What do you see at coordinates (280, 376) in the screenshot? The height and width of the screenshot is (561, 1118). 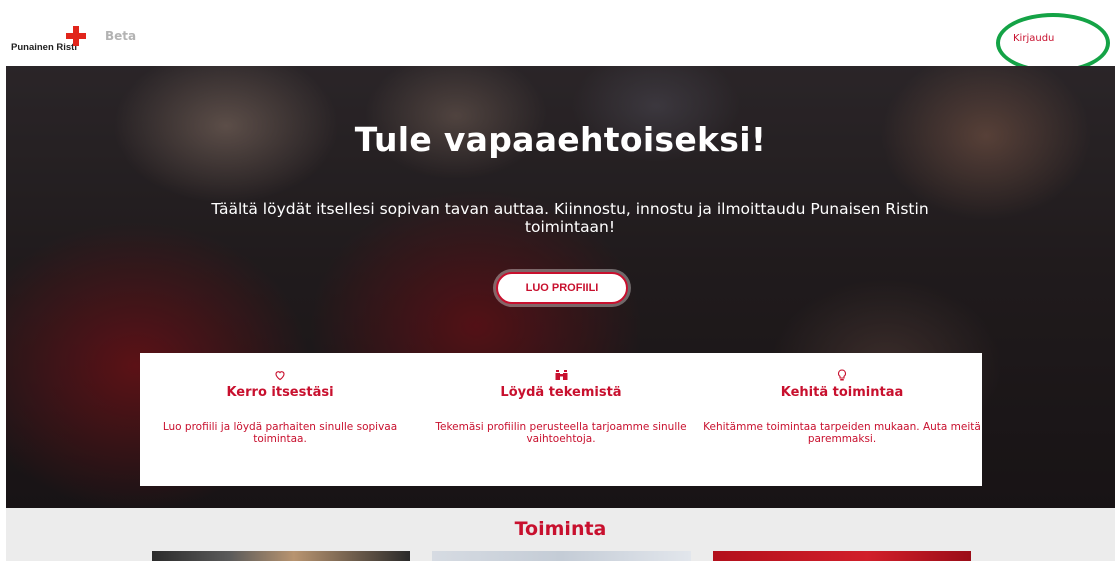 I see `heart-icon` at bounding box center [280, 376].